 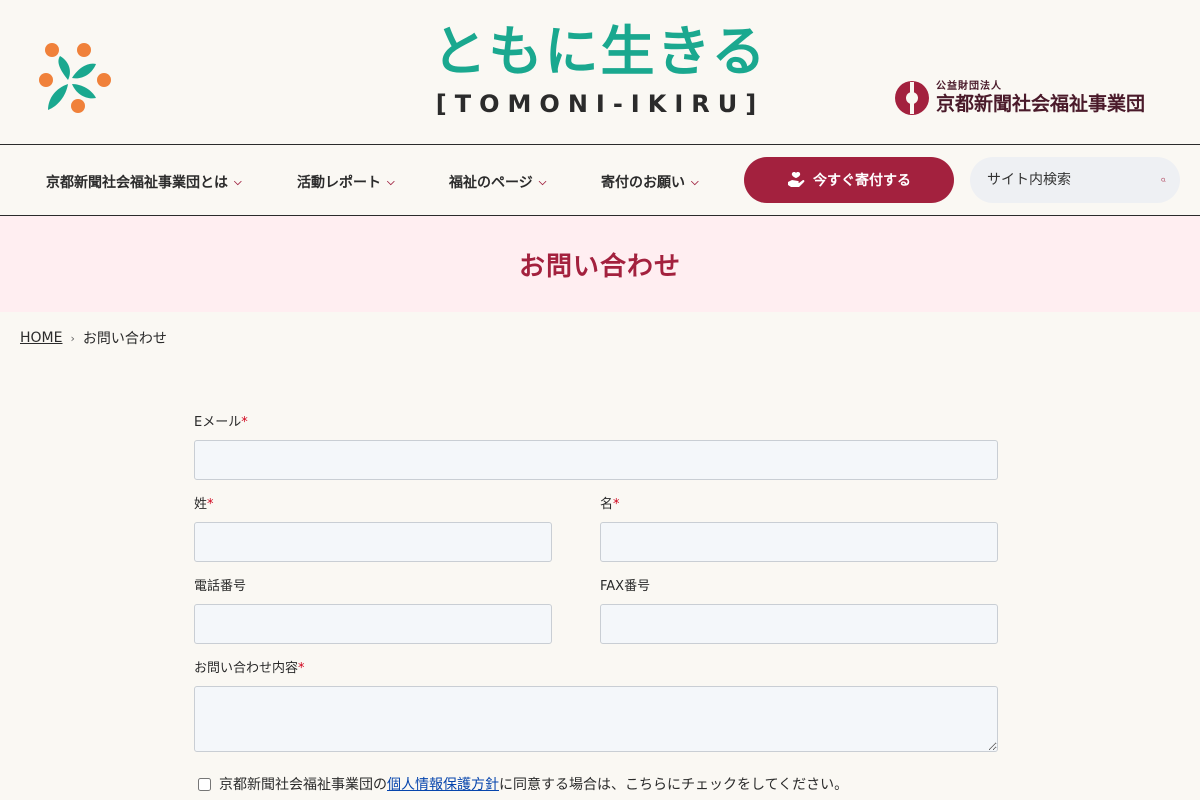 I want to click on message-group: お問い合わせ内容*, so click(x=596, y=708).